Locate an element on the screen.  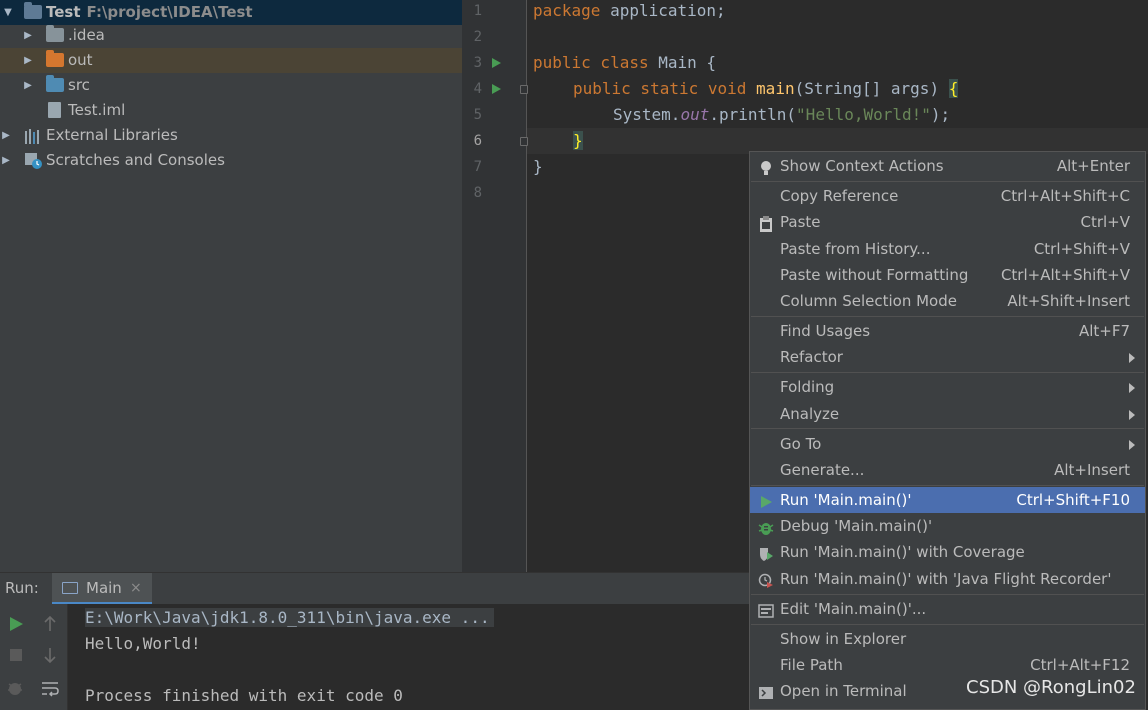
debug-attach-icon is located at coordinates (16, 688).